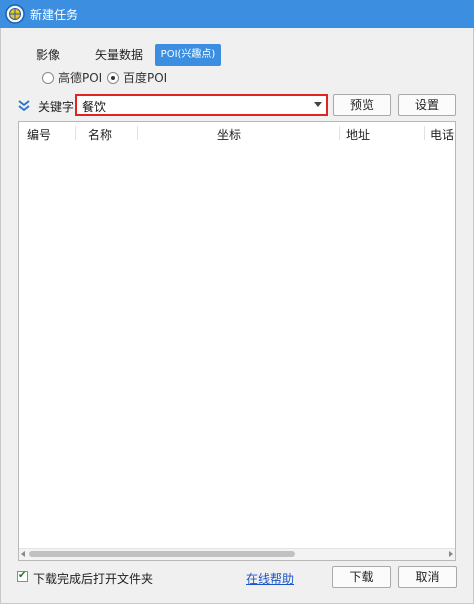 The height and width of the screenshot is (604, 474). What do you see at coordinates (362, 105) in the screenshot?
I see `preview-button: 预览` at bounding box center [362, 105].